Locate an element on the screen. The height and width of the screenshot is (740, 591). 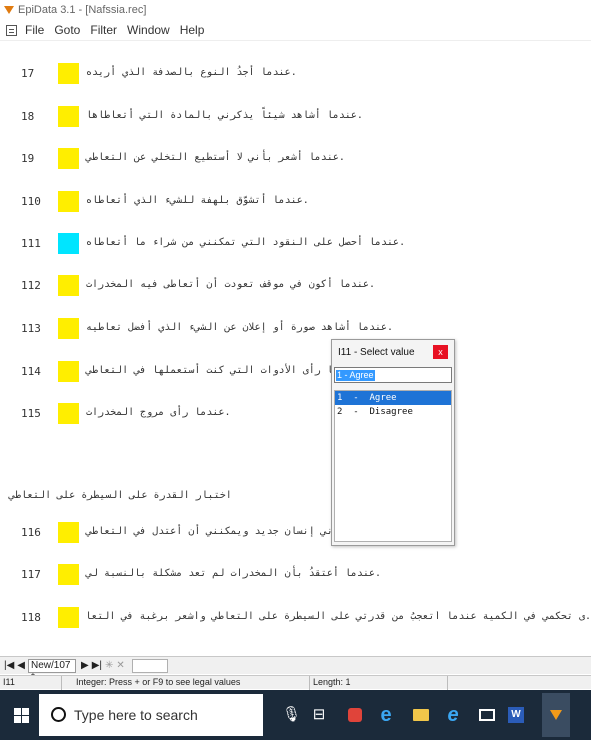
menu-filter: Filter is located at coordinates (103, 30).